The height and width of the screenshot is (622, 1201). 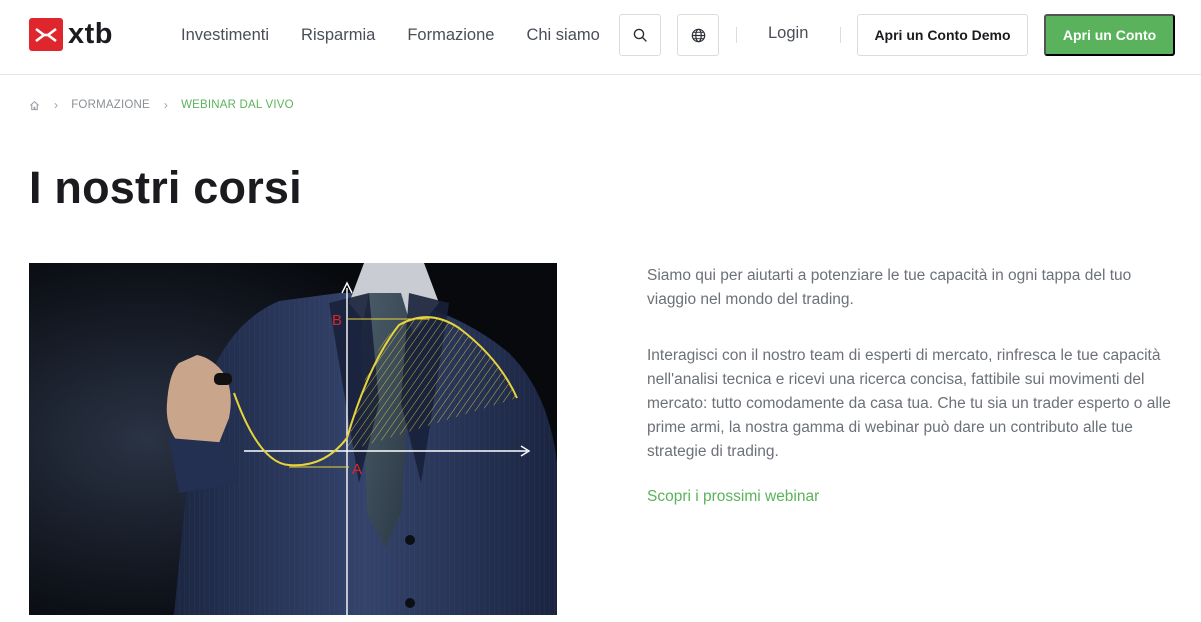 What do you see at coordinates (46, 34) in the screenshot?
I see `xtb-logo-mark-icon` at bounding box center [46, 34].